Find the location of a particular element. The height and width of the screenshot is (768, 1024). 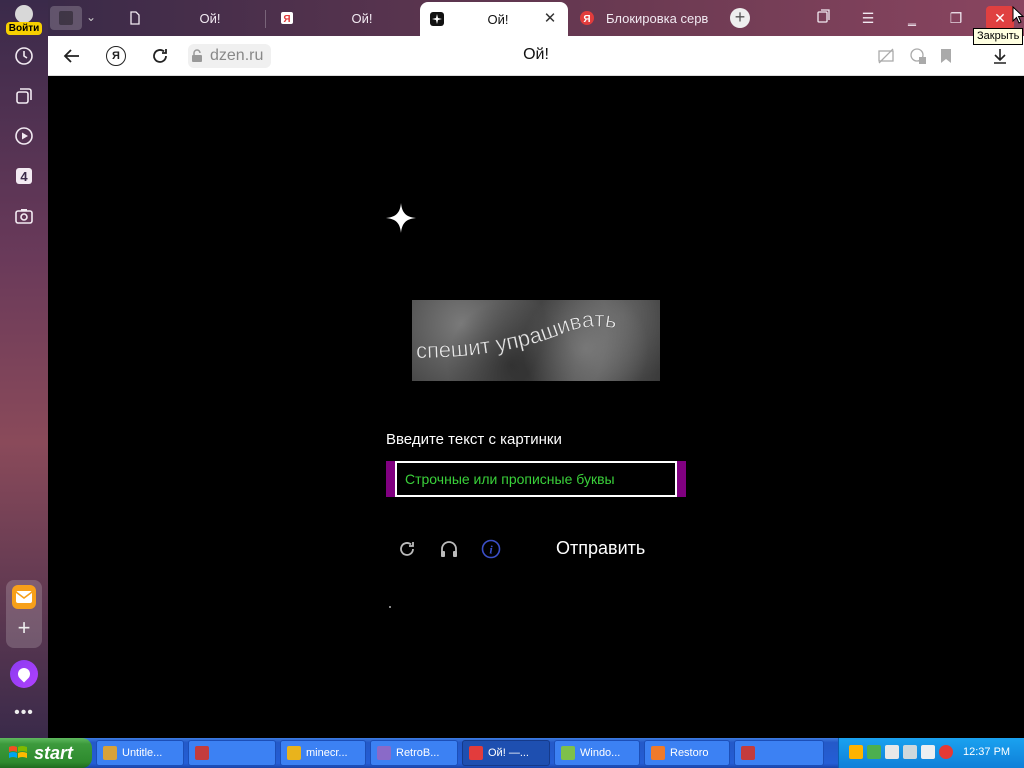

captcha-answer-input is located at coordinates (536, 479).